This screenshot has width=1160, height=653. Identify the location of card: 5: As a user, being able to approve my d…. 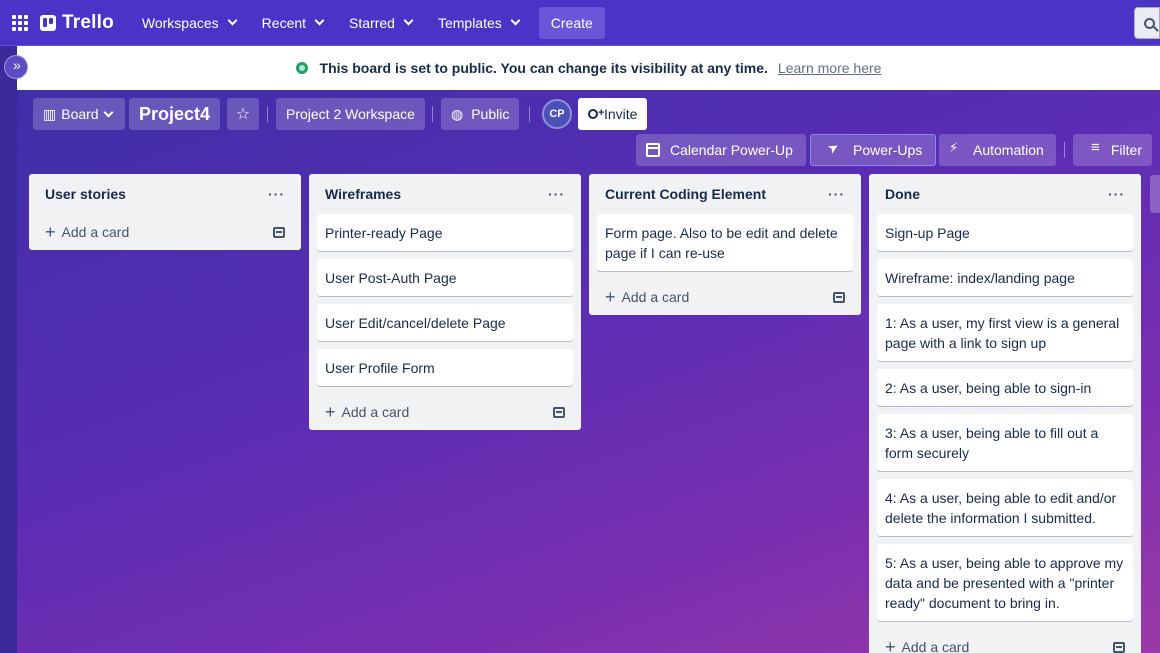
(1005, 582).